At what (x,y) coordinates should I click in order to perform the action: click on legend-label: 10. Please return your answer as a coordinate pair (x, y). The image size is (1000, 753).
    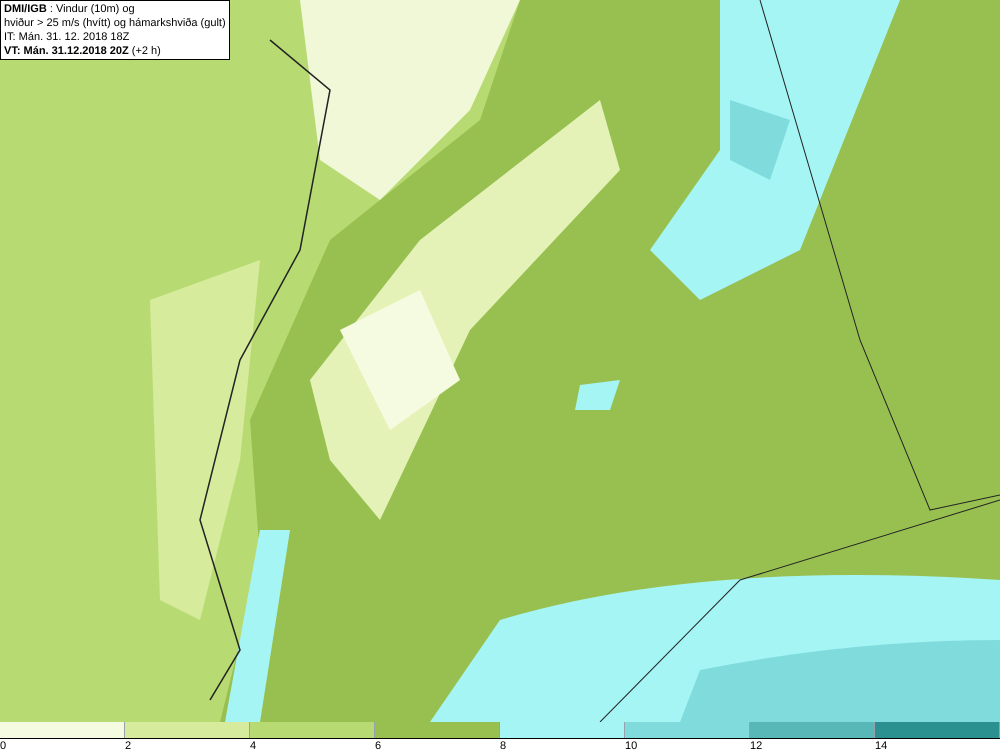
    Looking at the image, I should click on (631, 746).